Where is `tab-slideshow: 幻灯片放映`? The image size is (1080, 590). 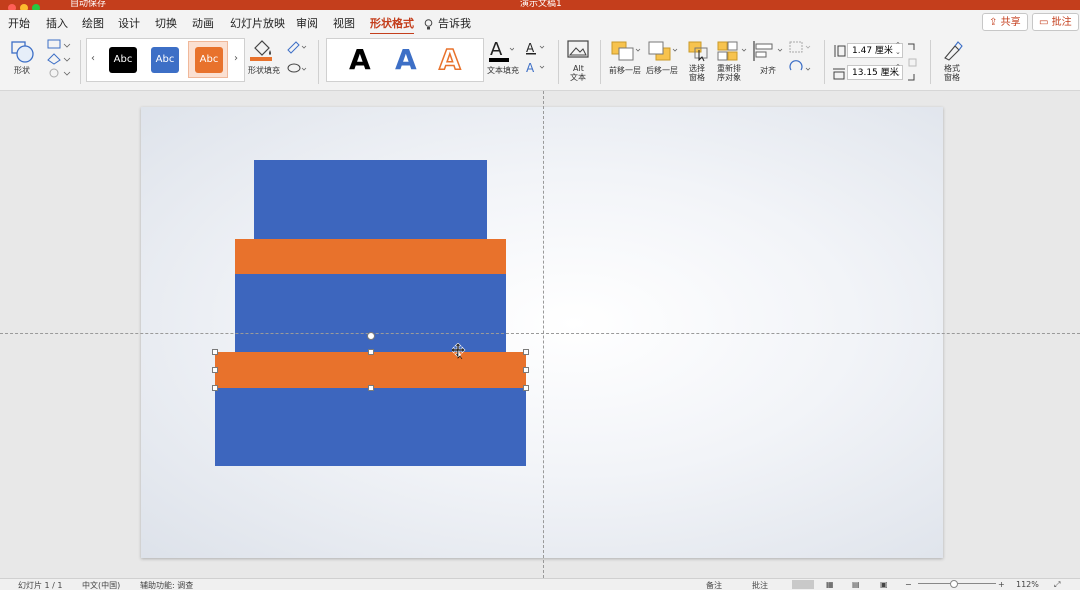 tab-slideshow: 幻灯片放映 is located at coordinates (257, 23).